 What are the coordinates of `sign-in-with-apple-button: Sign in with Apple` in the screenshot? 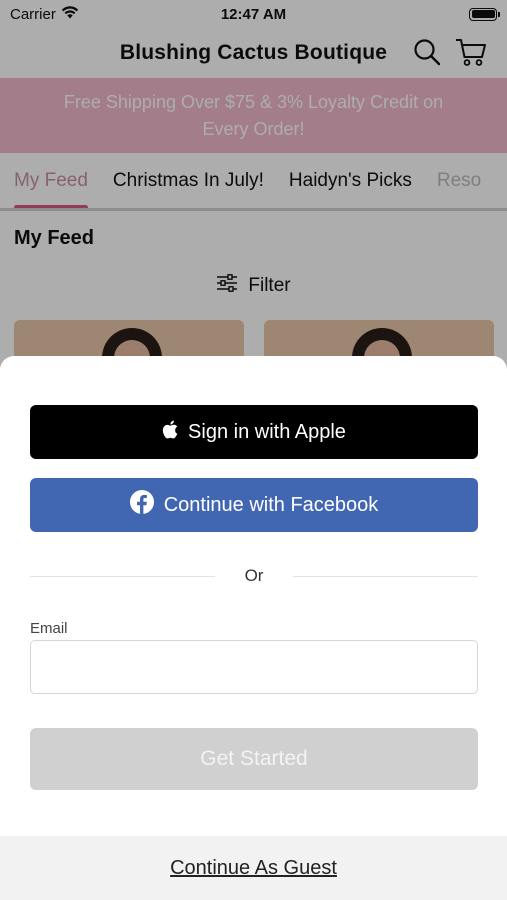 It's located at (254, 432).